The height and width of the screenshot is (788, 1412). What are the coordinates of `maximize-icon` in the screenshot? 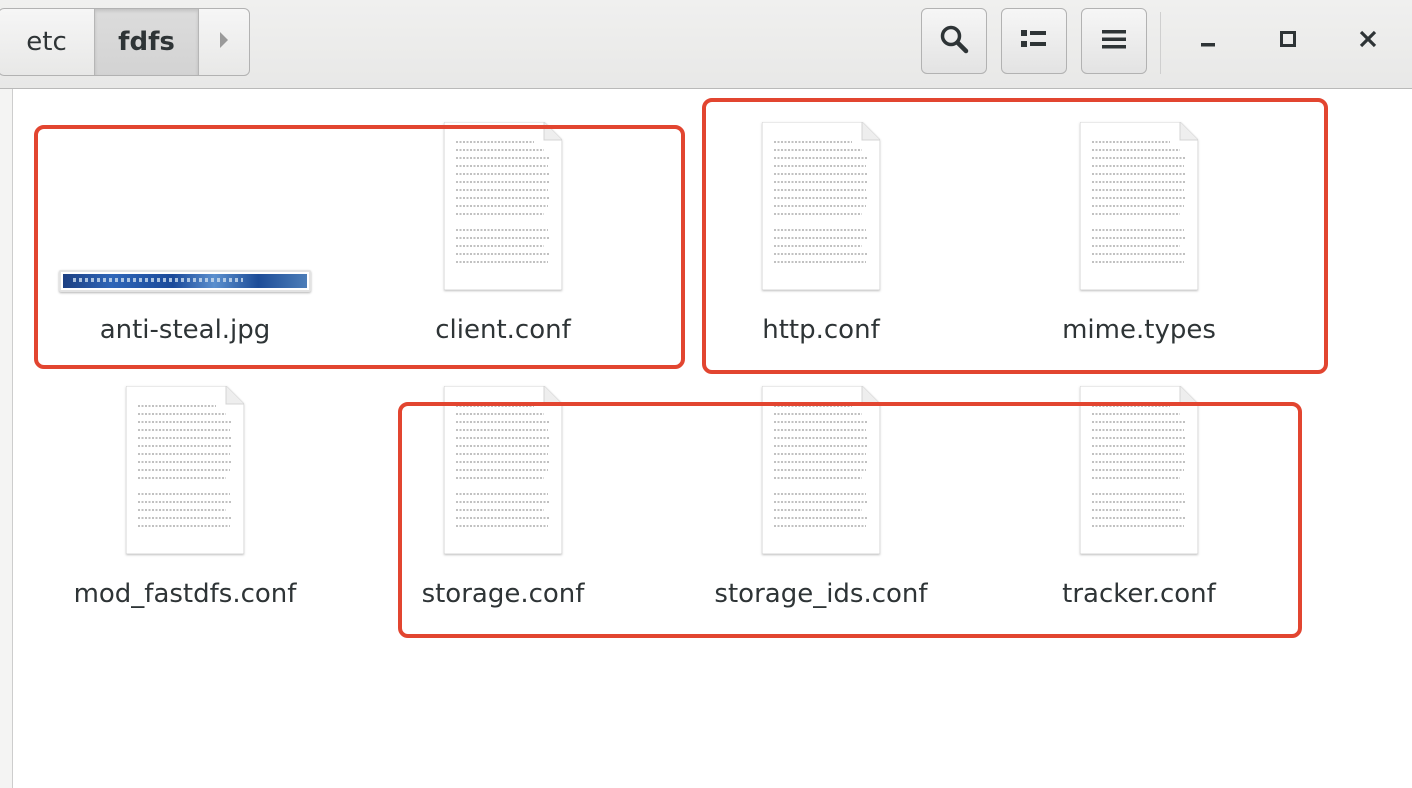 It's located at (1288, 41).